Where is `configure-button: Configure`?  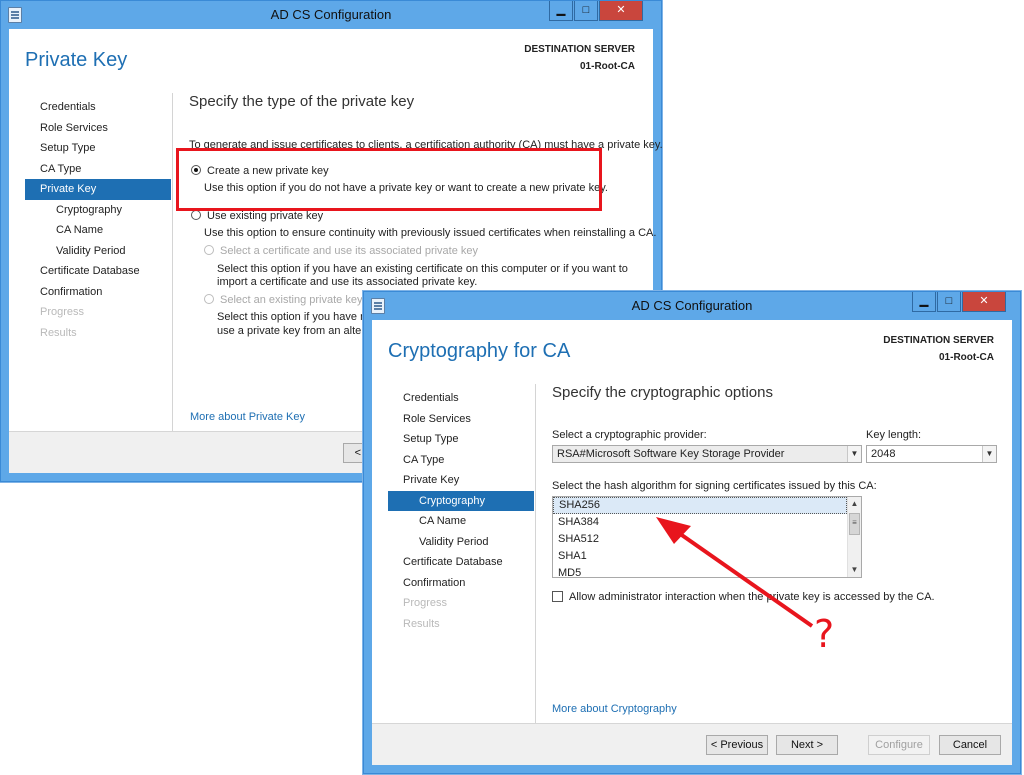 configure-button: Configure is located at coordinates (899, 745).